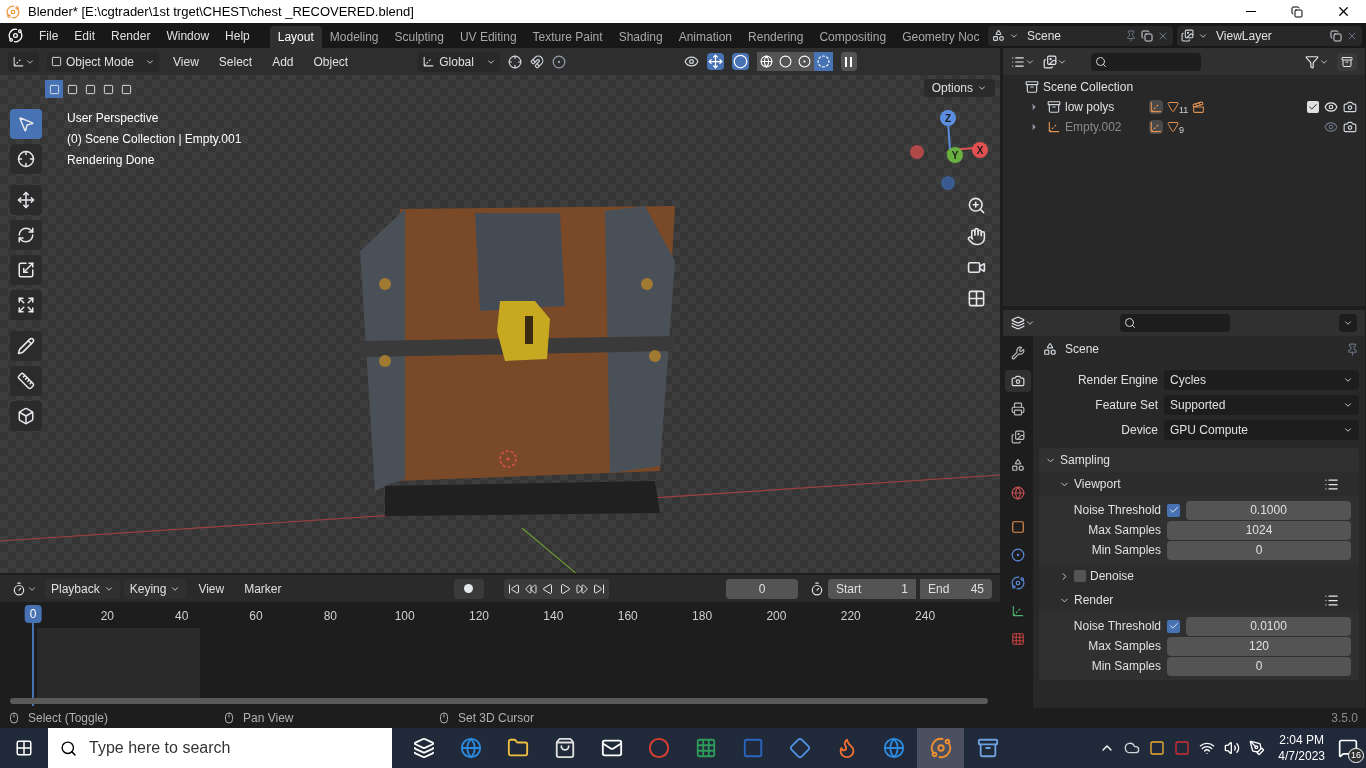 This screenshot has height=768, width=1366. What do you see at coordinates (419, 37) in the screenshot?
I see `workspace-tab: Sculpting` at bounding box center [419, 37].